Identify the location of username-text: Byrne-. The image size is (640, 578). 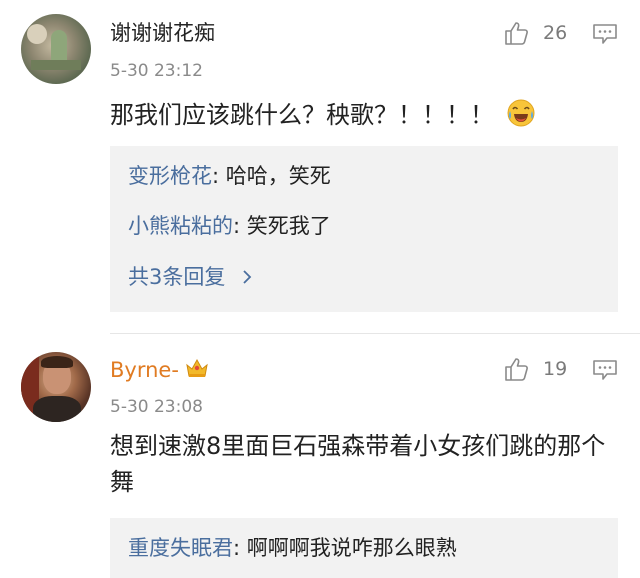
(144, 370).